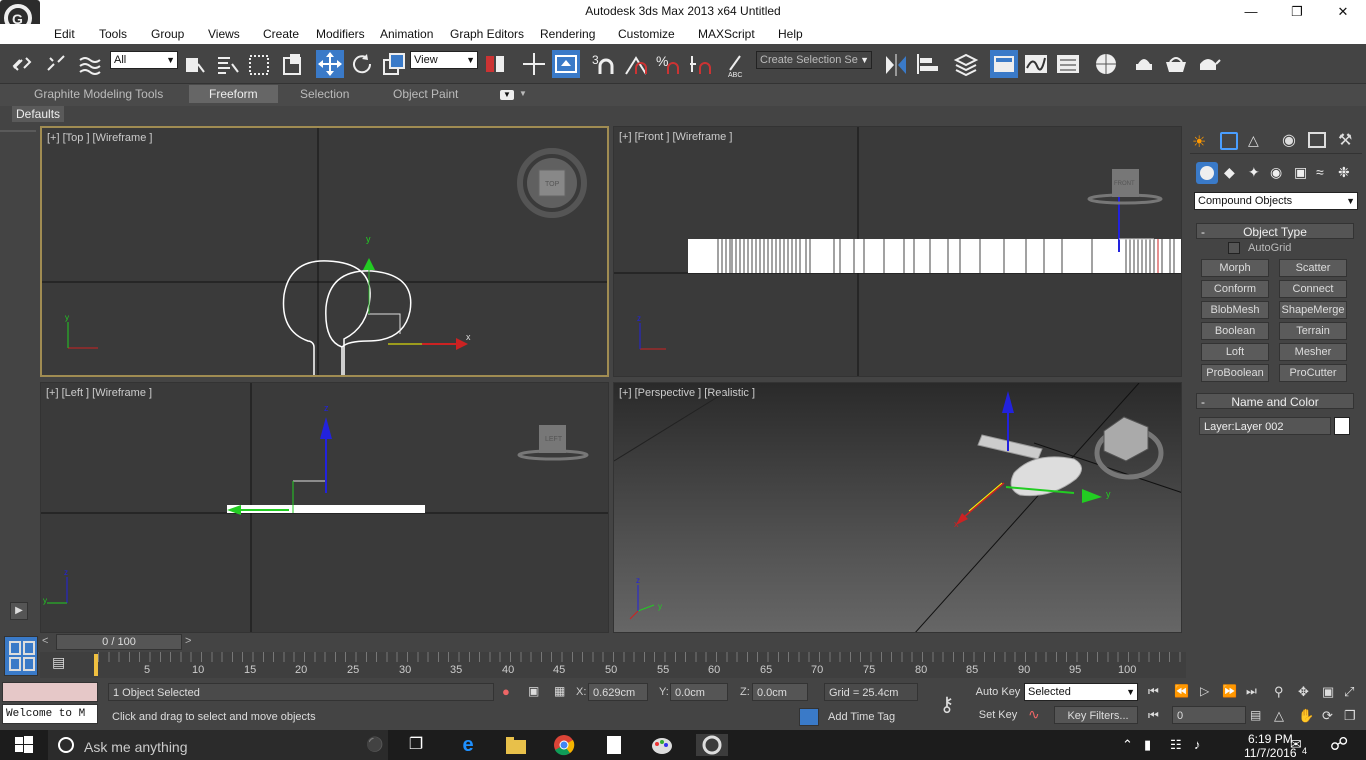 Image resolution: width=1366 pixels, height=760 pixels. Describe the element at coordinates (406, 34) in the screenshot. I see `menu-animation: Animation` at that location.